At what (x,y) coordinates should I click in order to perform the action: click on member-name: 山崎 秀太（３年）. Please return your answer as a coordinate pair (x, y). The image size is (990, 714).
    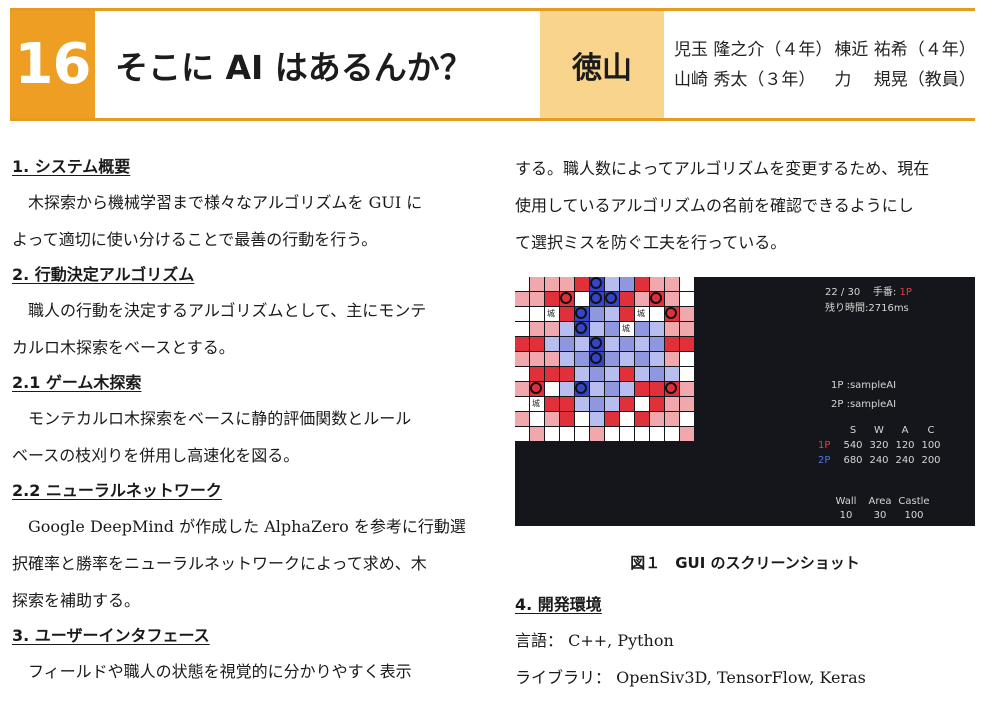
    Looking at the image, I should click on (745, 80).